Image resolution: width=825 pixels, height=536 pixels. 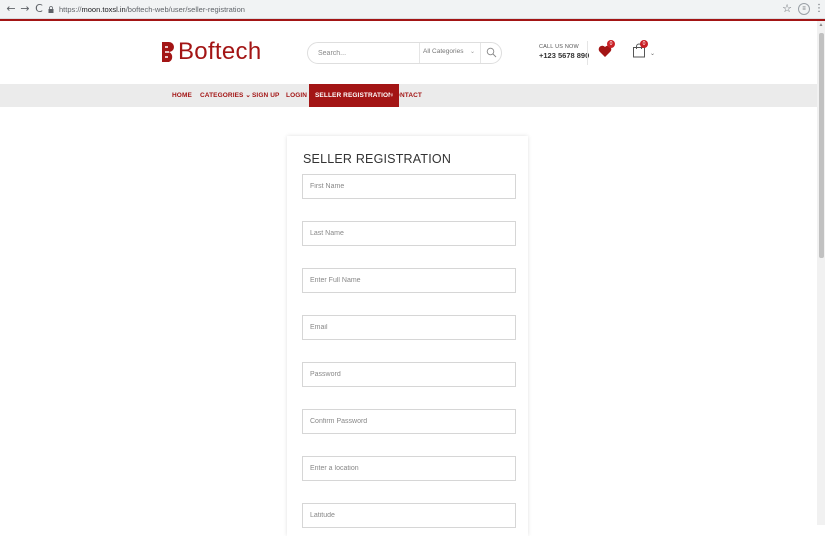 I want to click on password-field, so click(x=409, y=374).